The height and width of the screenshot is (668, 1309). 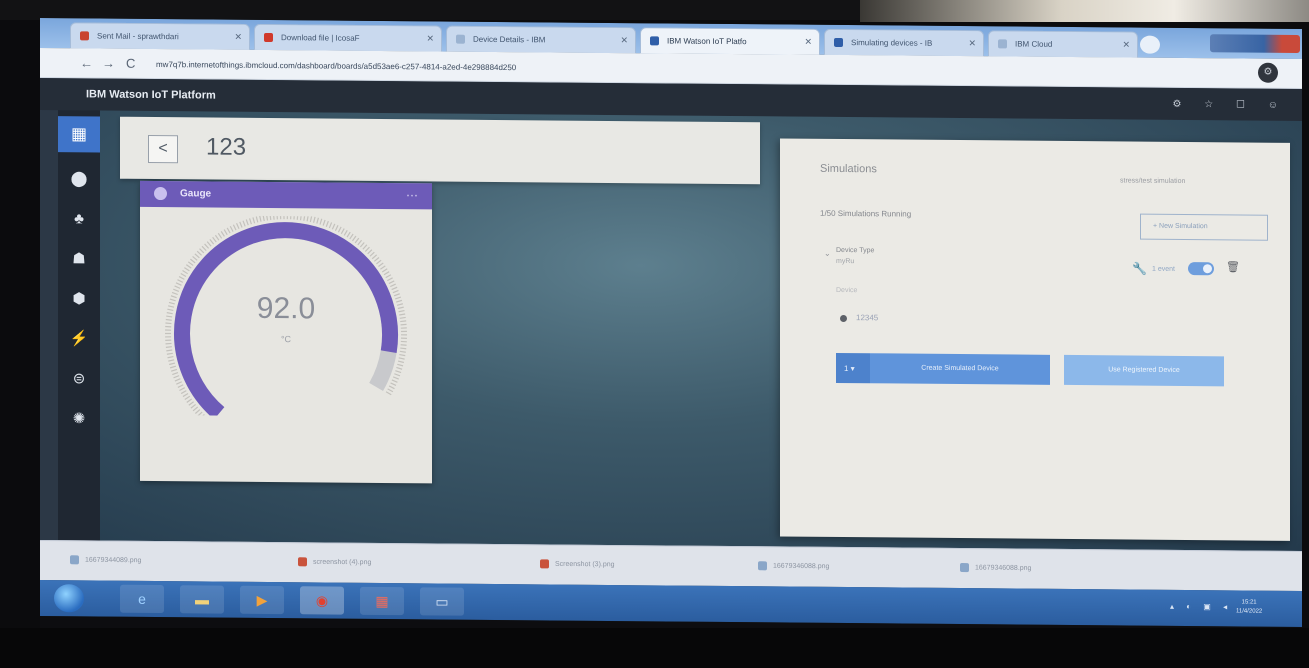 What do you see at coordinates (286, 308) in the screenshot?
I see `gauge-value: 92.0` at bounding box center [286, 308].